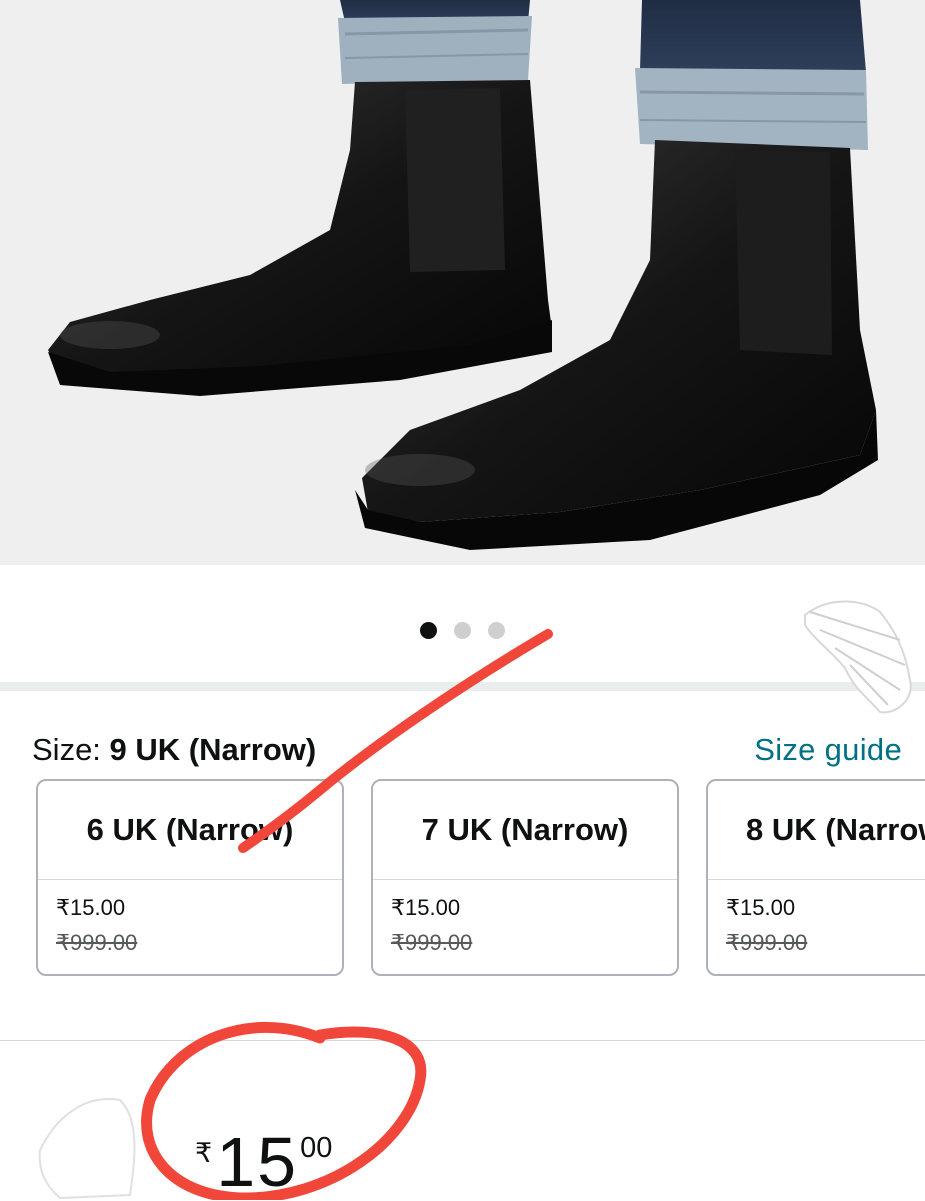 This screenshot has width=925, height=1201. I want to click on size-option-8uk: 8 UK (Narrow) ₹15.00 ₹999.00, so click(815, 877).